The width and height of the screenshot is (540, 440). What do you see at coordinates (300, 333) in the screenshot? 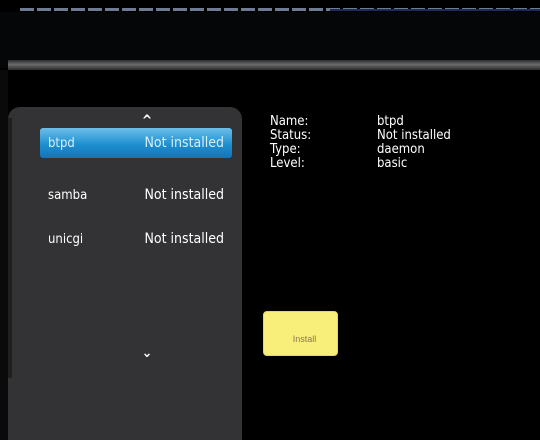
I see `install-button: Install` at bounding box center [300, 333].